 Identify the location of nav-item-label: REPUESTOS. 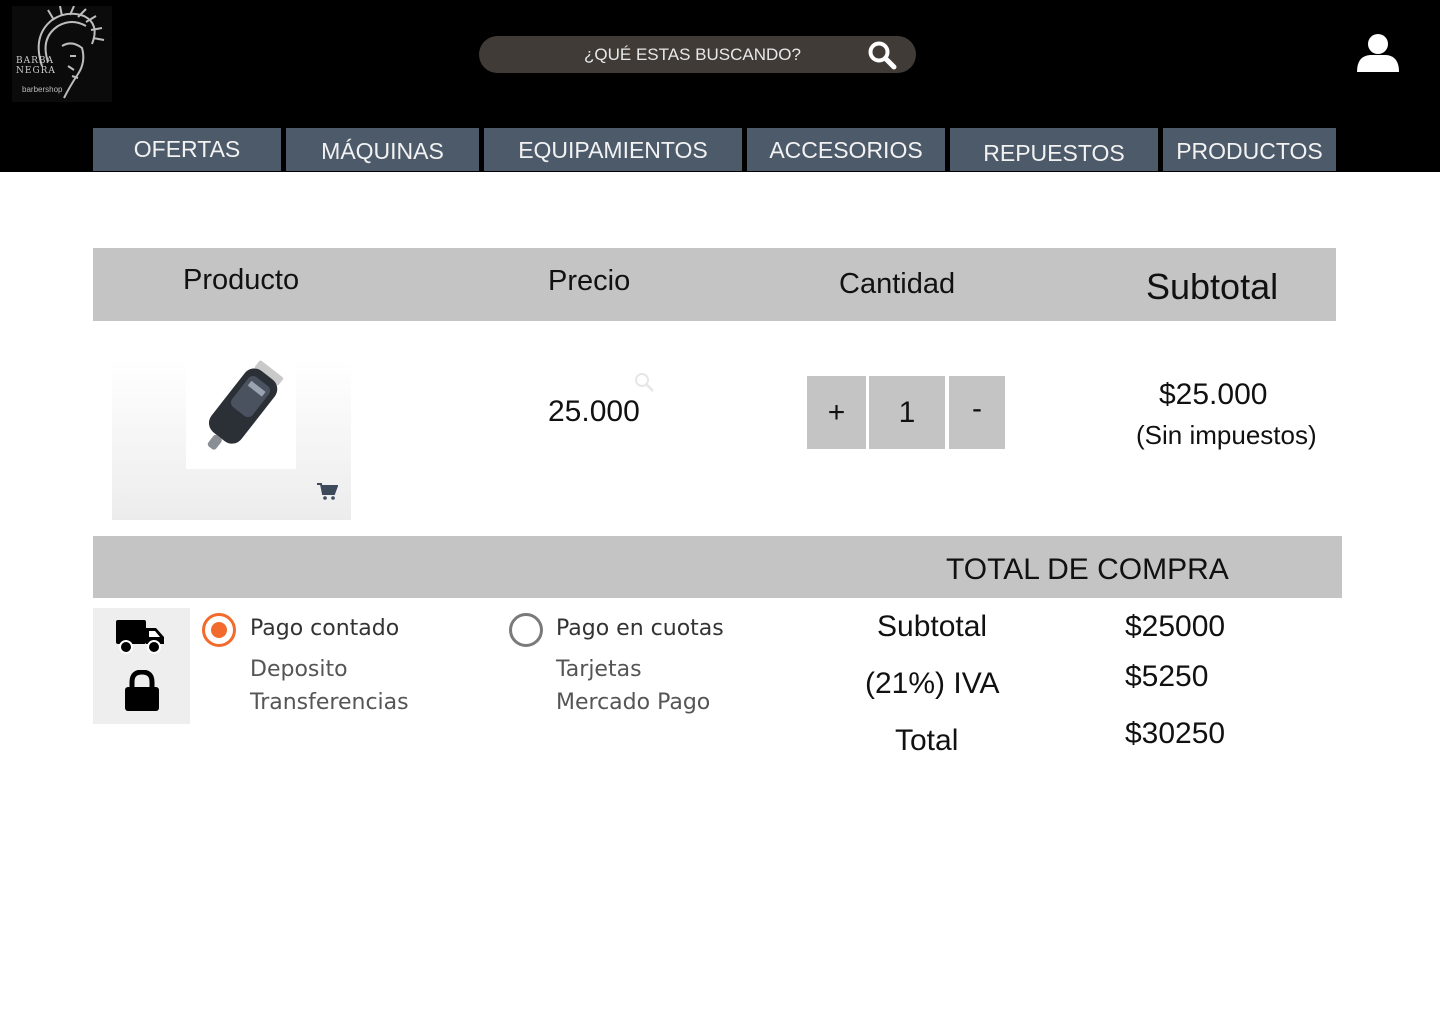
(1054, 153).